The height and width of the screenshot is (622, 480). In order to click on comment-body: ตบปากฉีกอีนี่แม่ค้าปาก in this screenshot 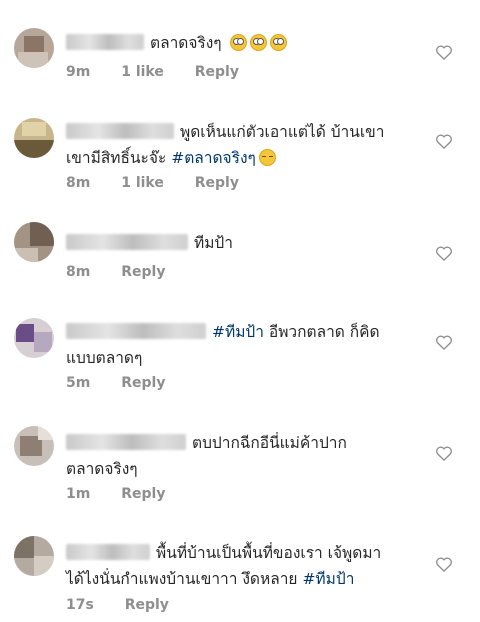, I will do `click(269, 443)`.